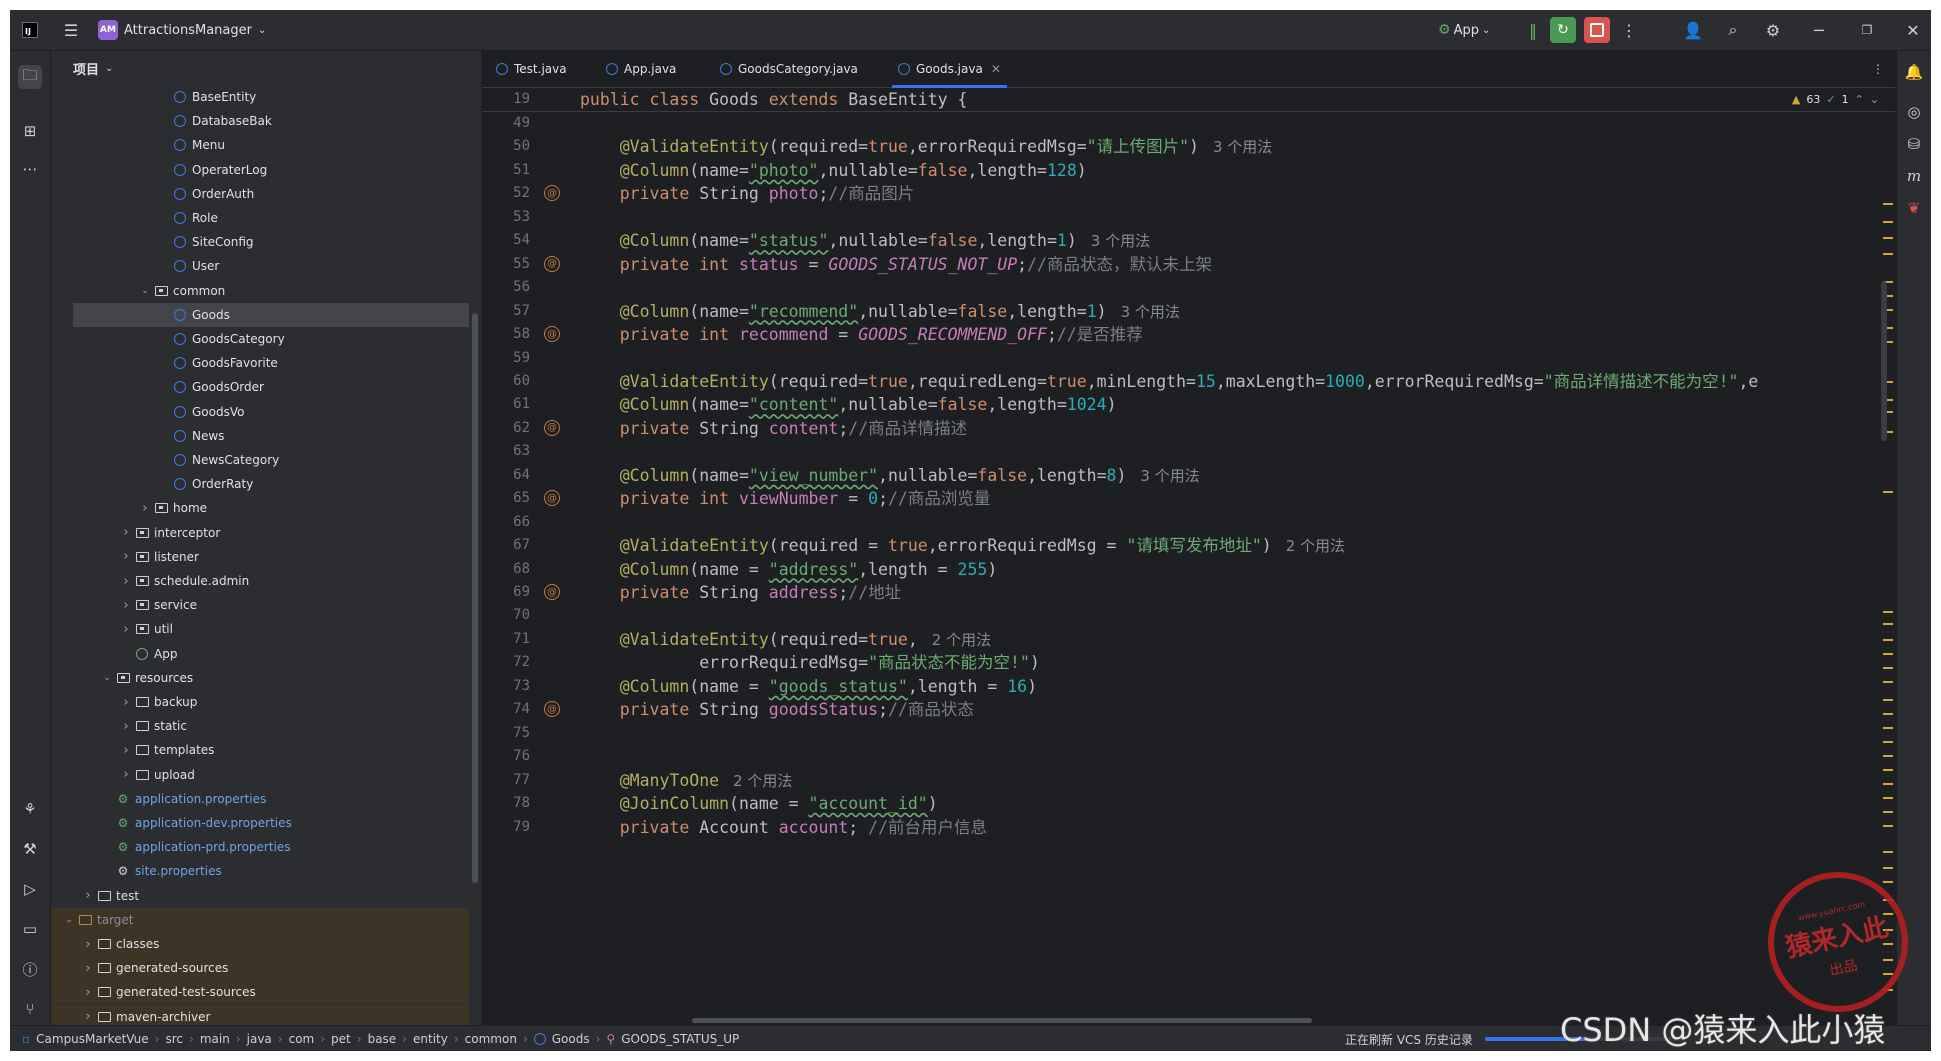  Describe the element at coordinates (30, 169) in the screenshot. I see `more-tools-icon: ⋯` at that location.